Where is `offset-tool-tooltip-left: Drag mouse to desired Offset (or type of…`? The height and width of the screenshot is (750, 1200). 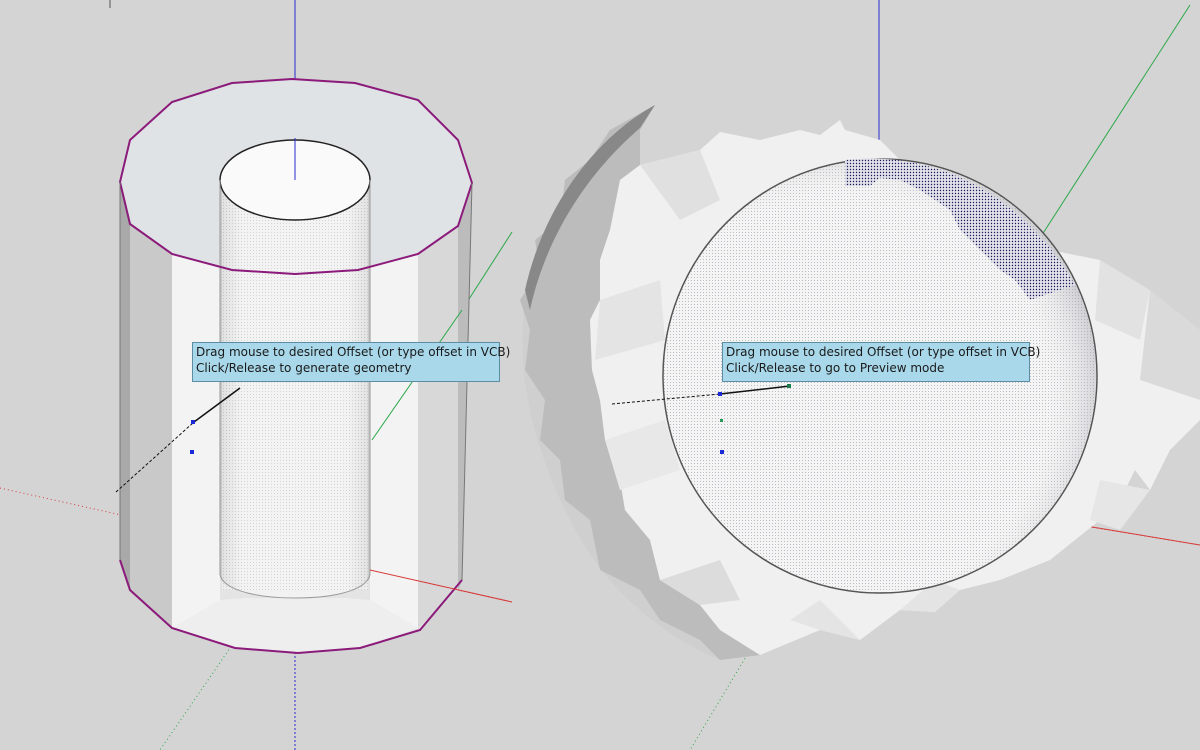
offset-tool-tooltip-left: Drag mouse to desired Offset (or type of… is located at coordinates (351, 362).